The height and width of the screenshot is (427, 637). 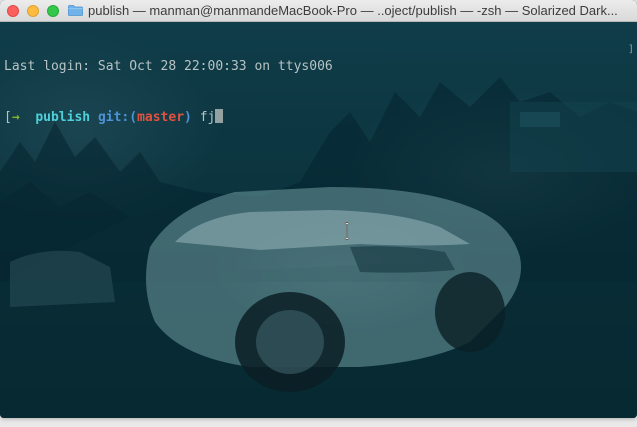 What do you see at coordinates (15, 117) in the screenshot?
I see `prompt-arrow-icon: →` at bounding box center [15, 117].